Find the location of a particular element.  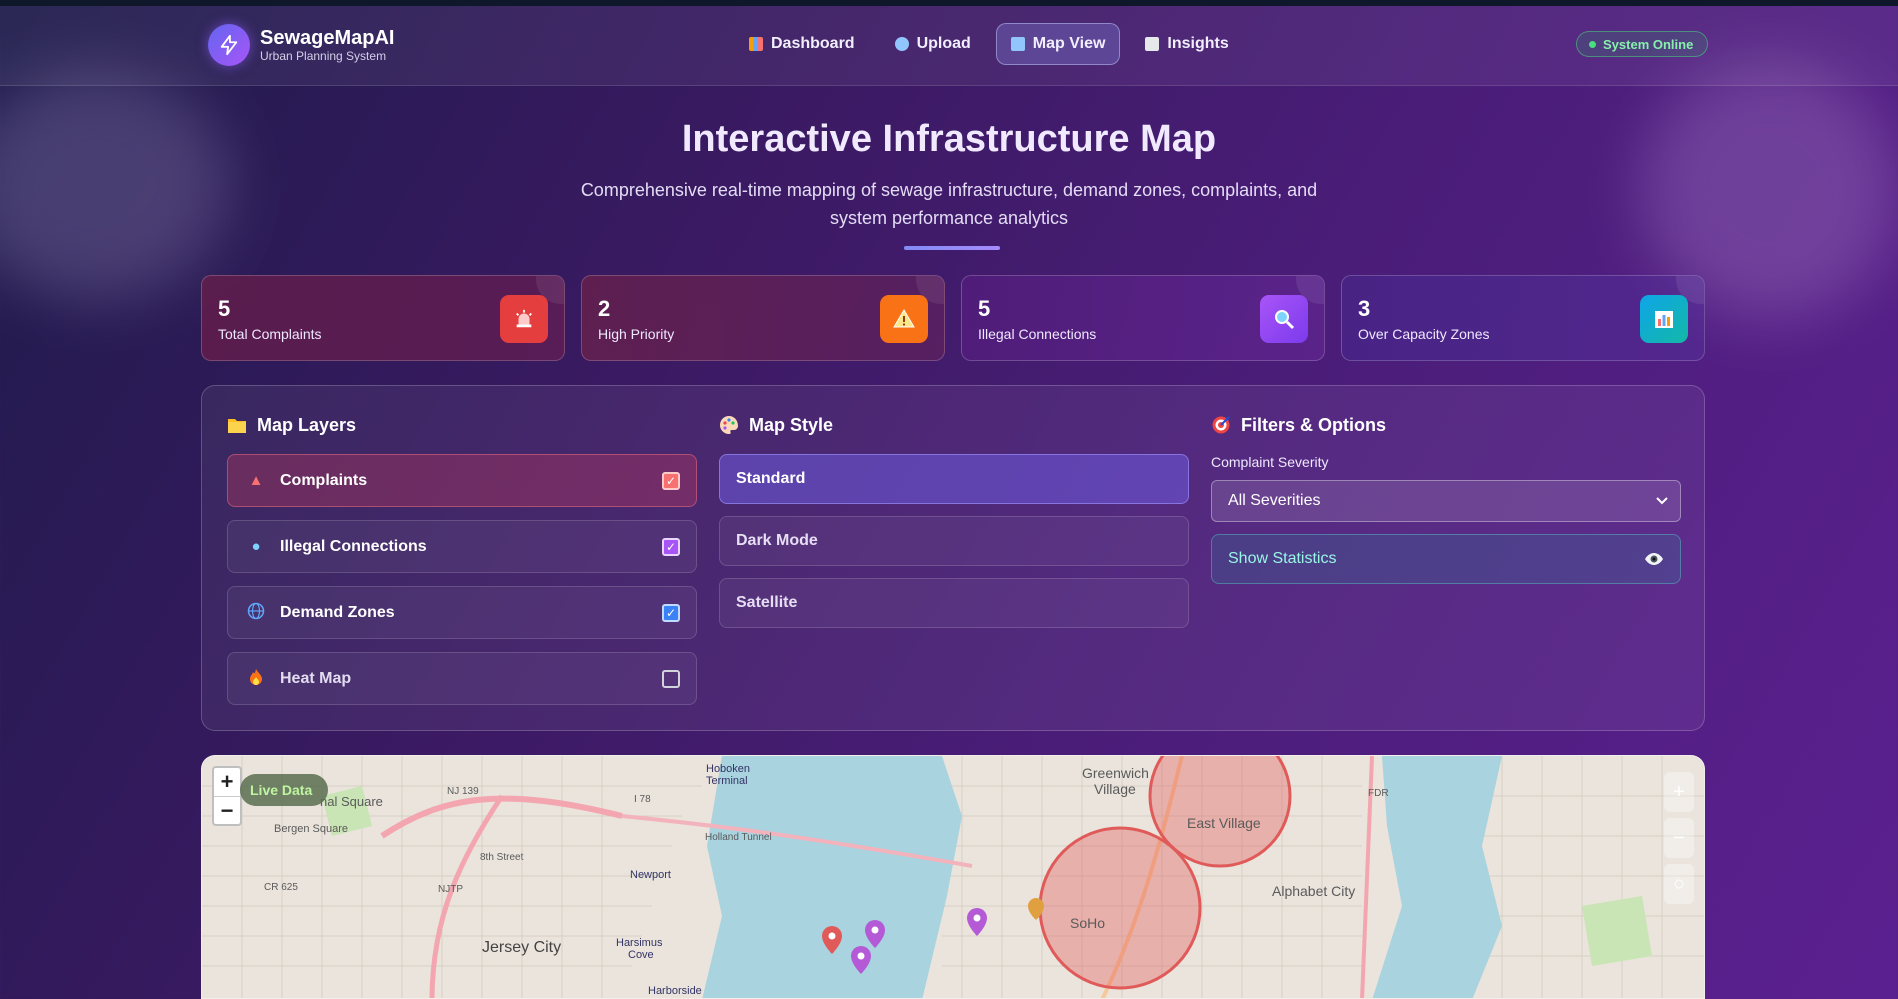

map-zoom-in-overlay-icon: + is located at coordinates (1679, 792).